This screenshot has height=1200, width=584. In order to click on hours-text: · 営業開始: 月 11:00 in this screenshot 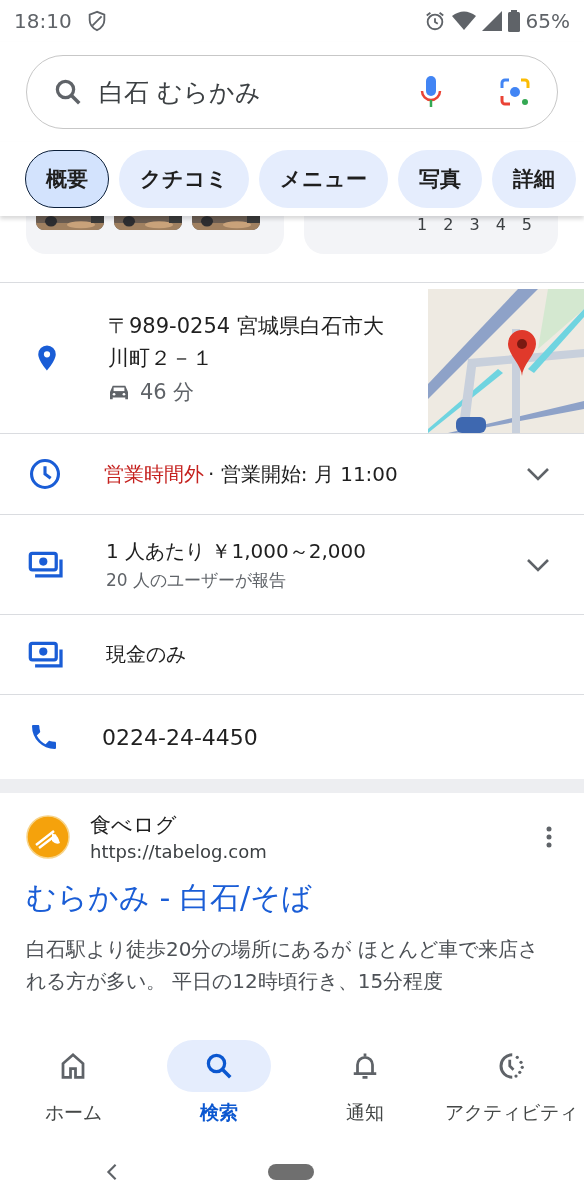, I will do `click(303, 474)`.